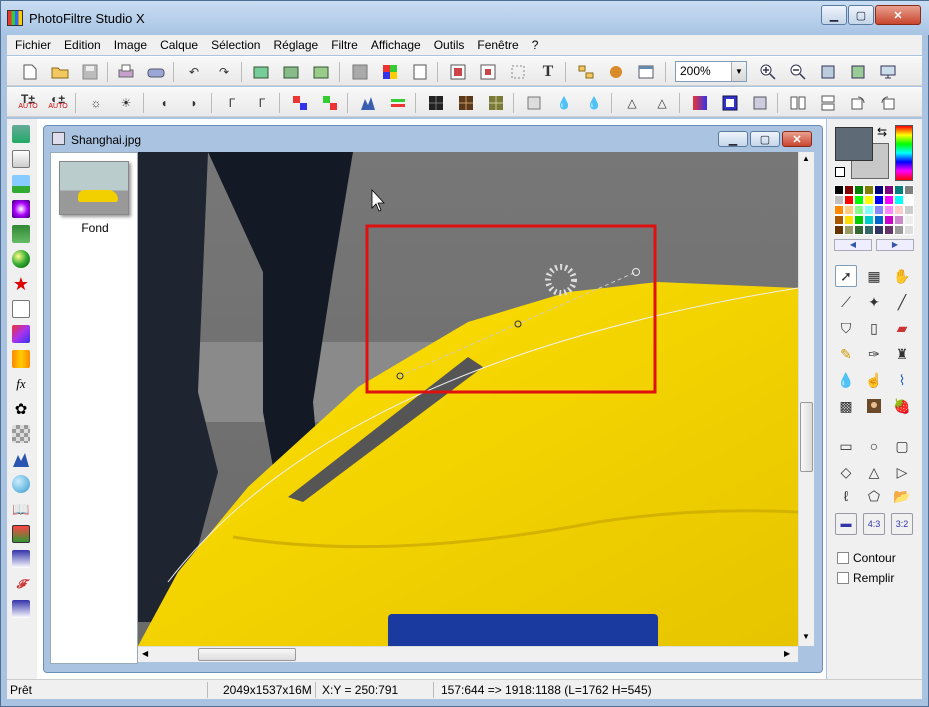 Image resolution: width=929 pixels, height=707 pixels. I want to click on save-2000-icon, so click(21, 559).